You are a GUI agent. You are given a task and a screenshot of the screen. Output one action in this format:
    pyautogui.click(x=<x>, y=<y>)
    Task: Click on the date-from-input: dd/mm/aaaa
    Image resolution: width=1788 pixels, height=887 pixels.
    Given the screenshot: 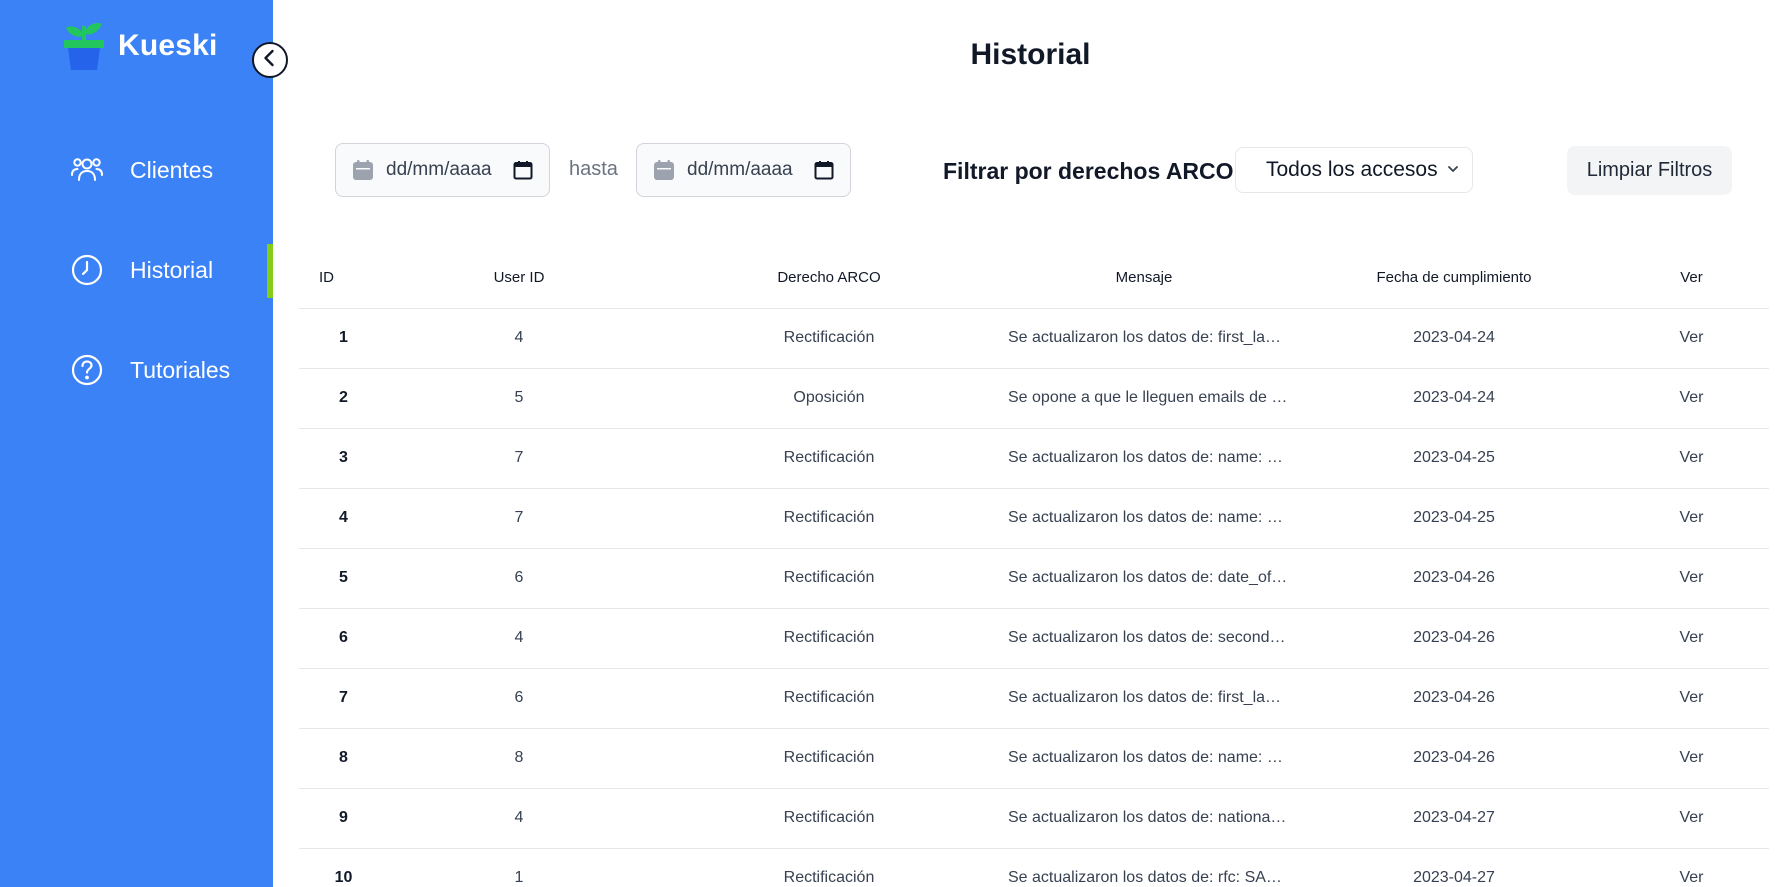 What is the action you would take?
    pyautogui.click(x=442, y=170)
    